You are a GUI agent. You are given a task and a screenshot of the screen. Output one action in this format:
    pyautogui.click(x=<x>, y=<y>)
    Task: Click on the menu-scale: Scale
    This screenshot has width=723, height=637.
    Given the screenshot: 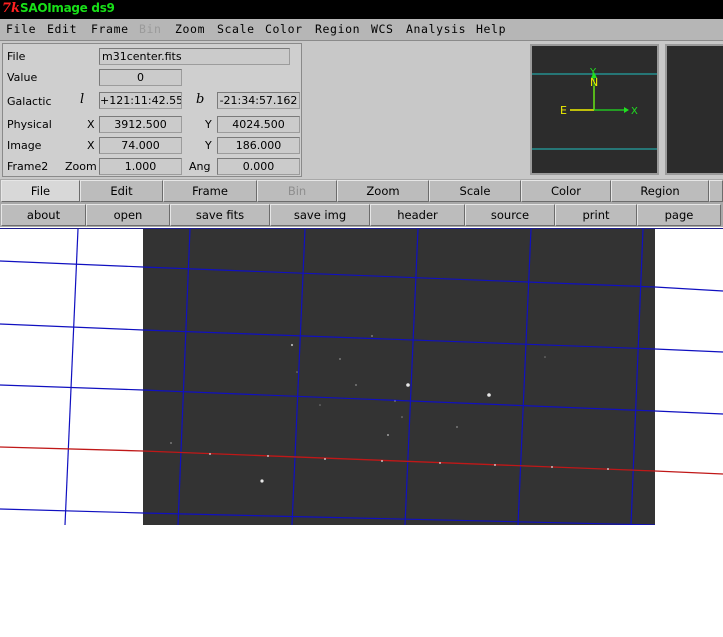 What is the action you would take?
    pyautogui.click(x=236, y=29)
    